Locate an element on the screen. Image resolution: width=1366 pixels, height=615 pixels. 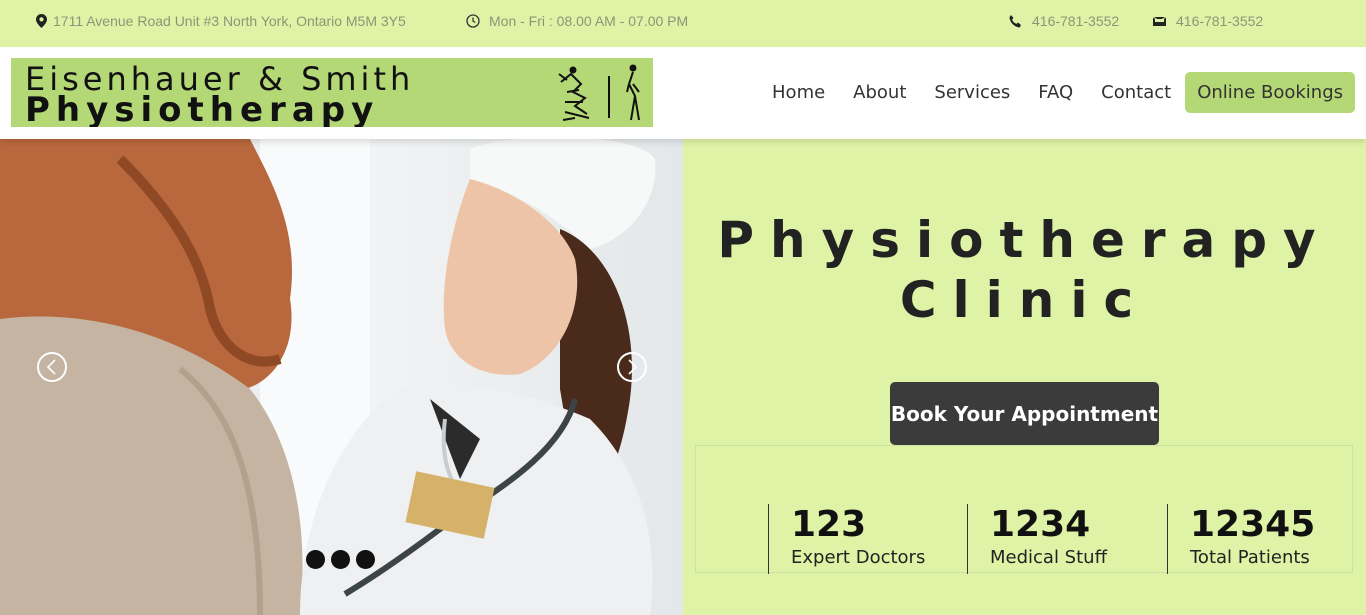
fax-item: 416-781-3552 is located at coordinates (1207, 21).